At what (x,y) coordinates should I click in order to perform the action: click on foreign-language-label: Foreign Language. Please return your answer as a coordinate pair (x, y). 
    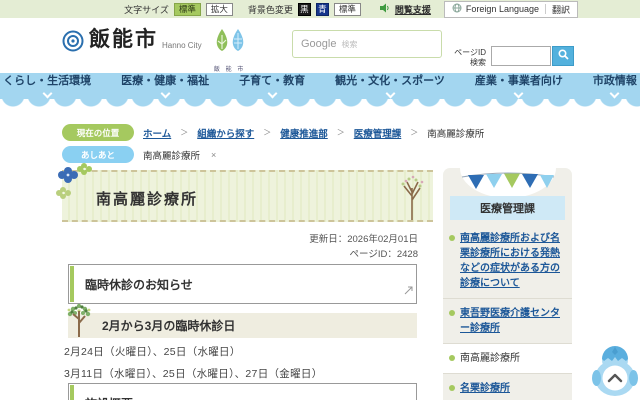
    Looking at the image, I should click on (502, 9).